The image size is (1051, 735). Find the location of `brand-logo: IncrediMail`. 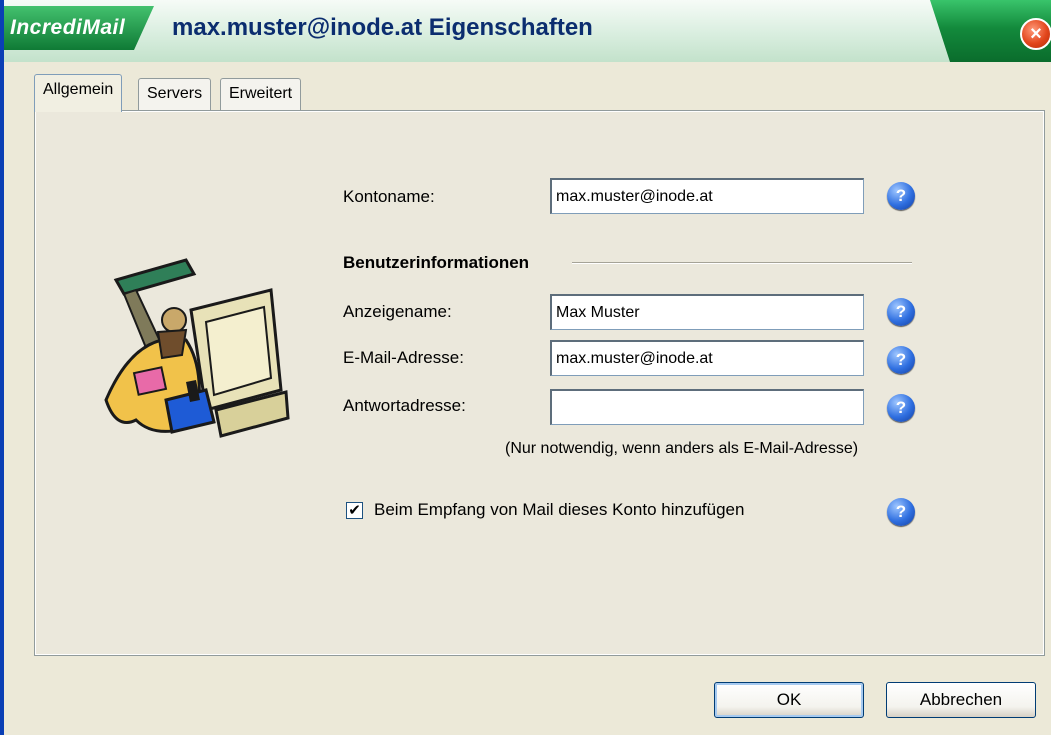

brand-logo: IncrediMail is located at coordinates (79, 28).